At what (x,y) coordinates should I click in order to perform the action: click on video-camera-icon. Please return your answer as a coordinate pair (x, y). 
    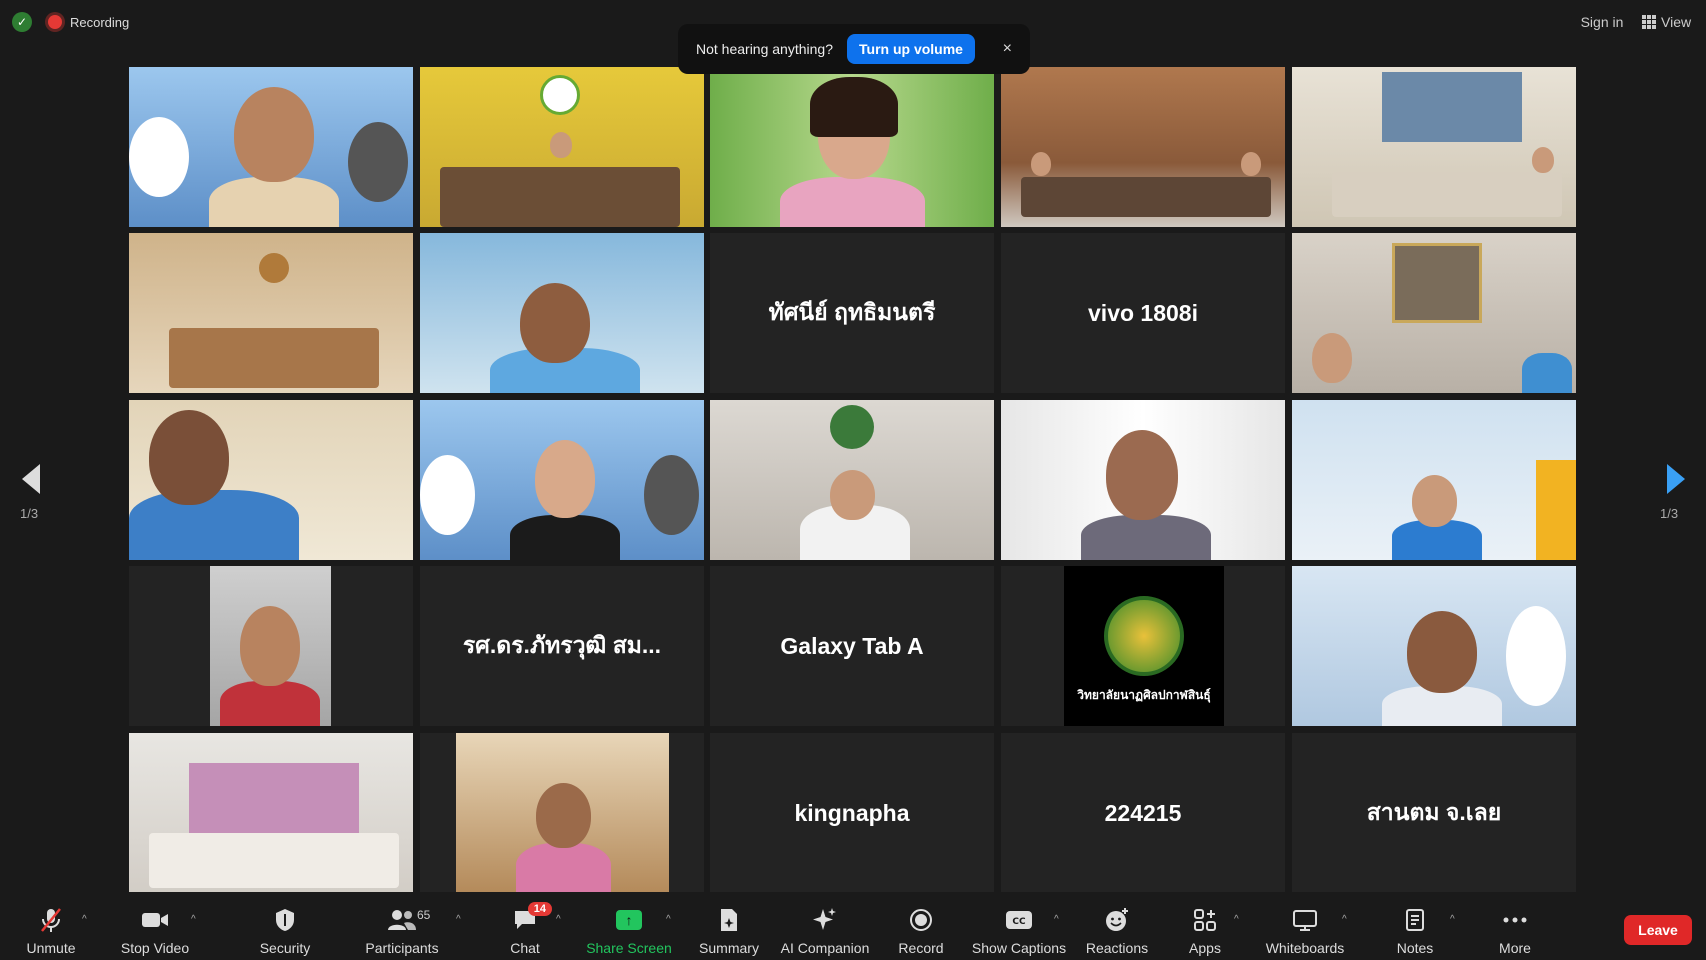
    Looking at the image, I should click on (155, 920).